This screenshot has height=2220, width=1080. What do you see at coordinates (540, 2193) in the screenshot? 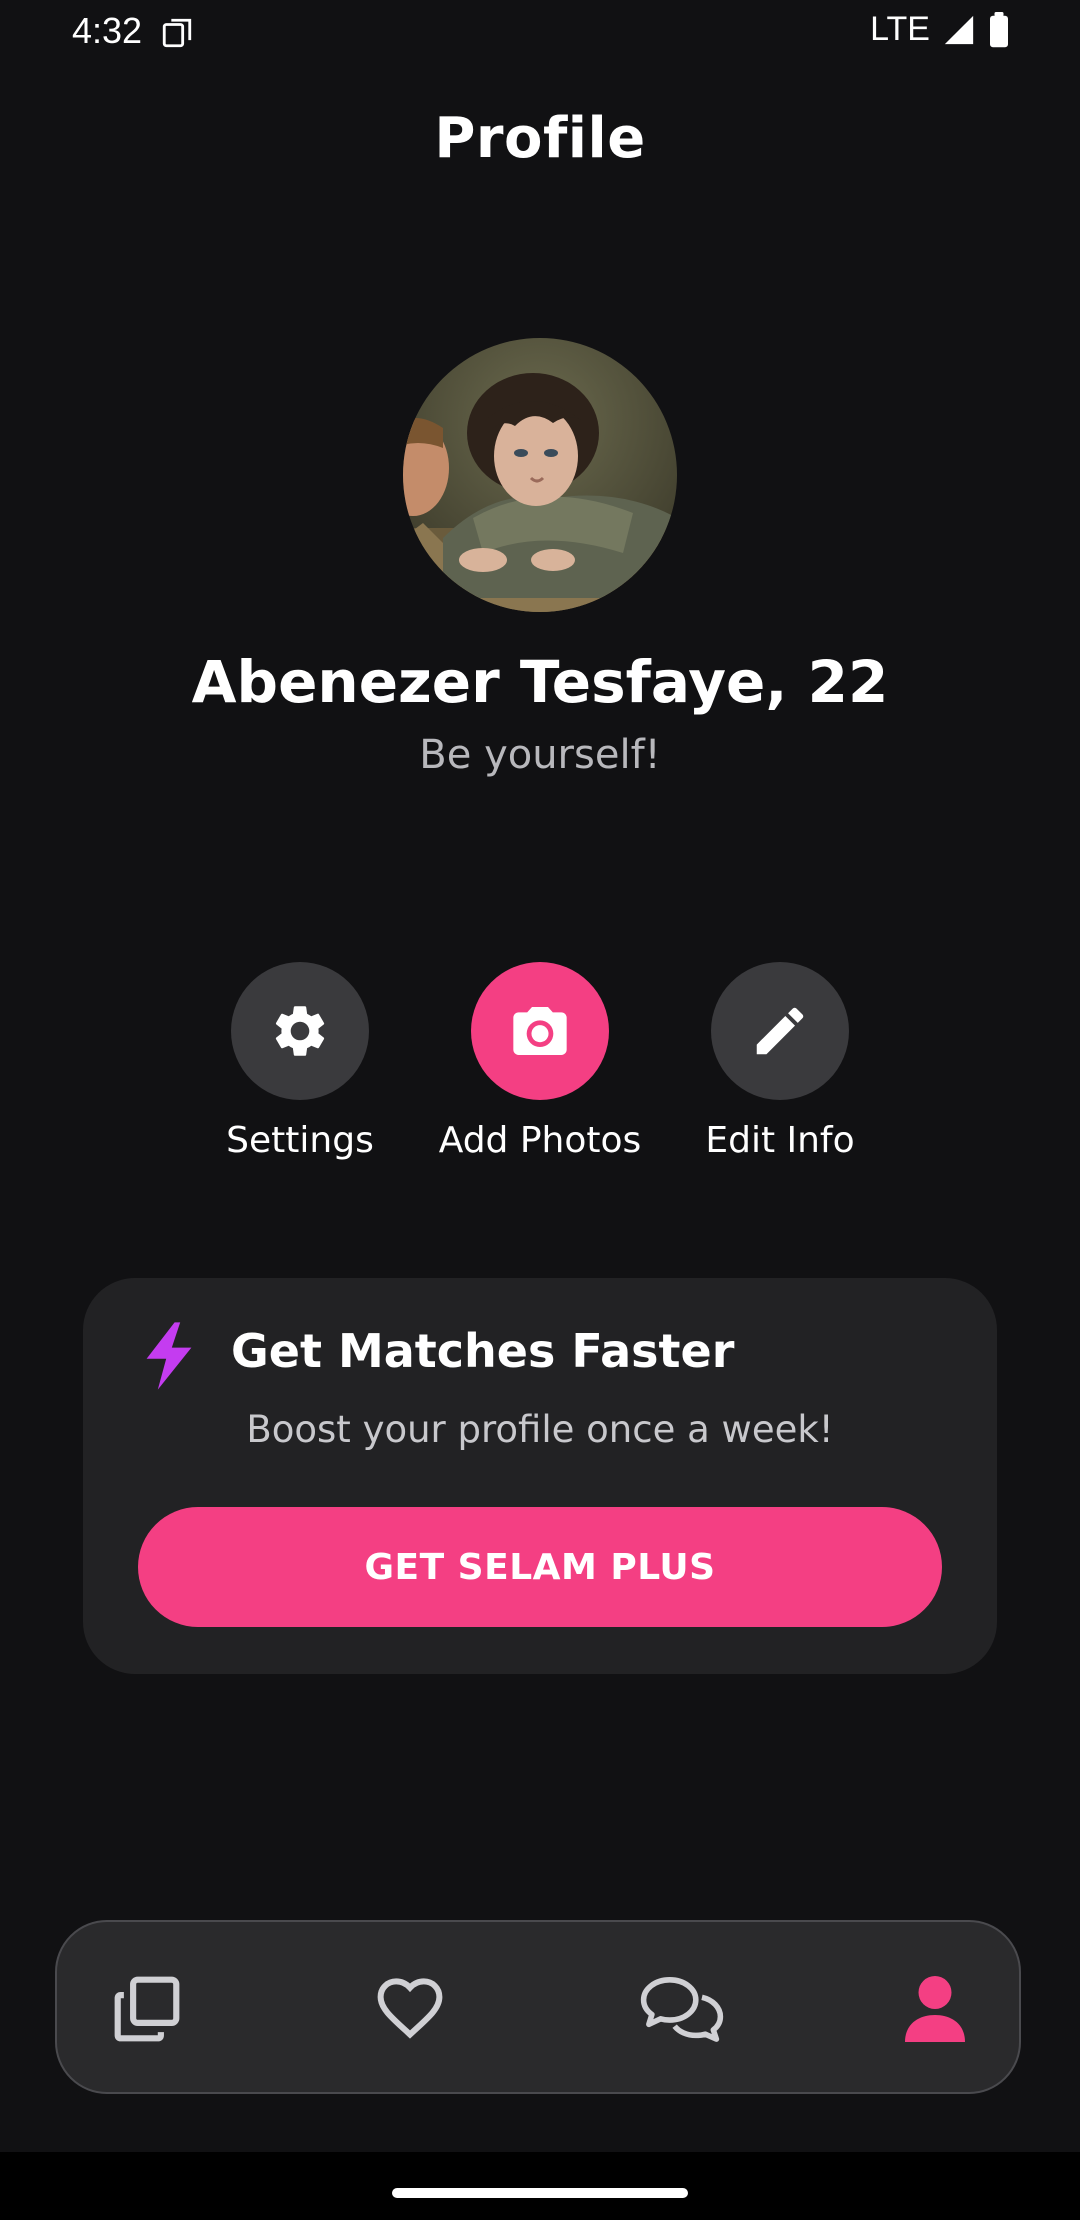
I see `home-indicator` at bounding box center [540, 2193].